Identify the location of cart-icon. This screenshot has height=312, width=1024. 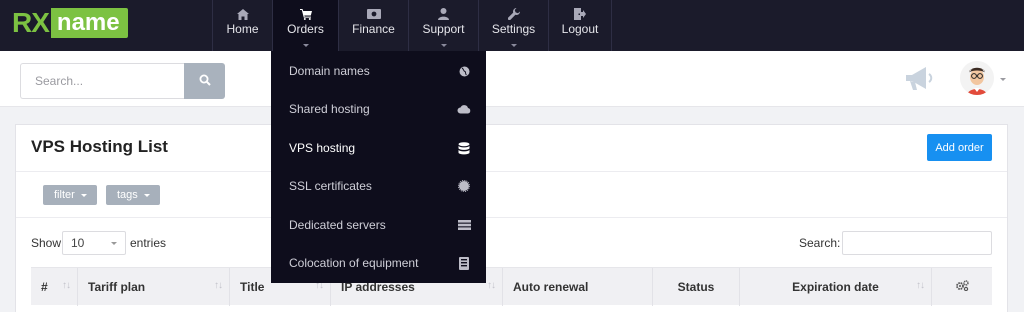
(305, 14).